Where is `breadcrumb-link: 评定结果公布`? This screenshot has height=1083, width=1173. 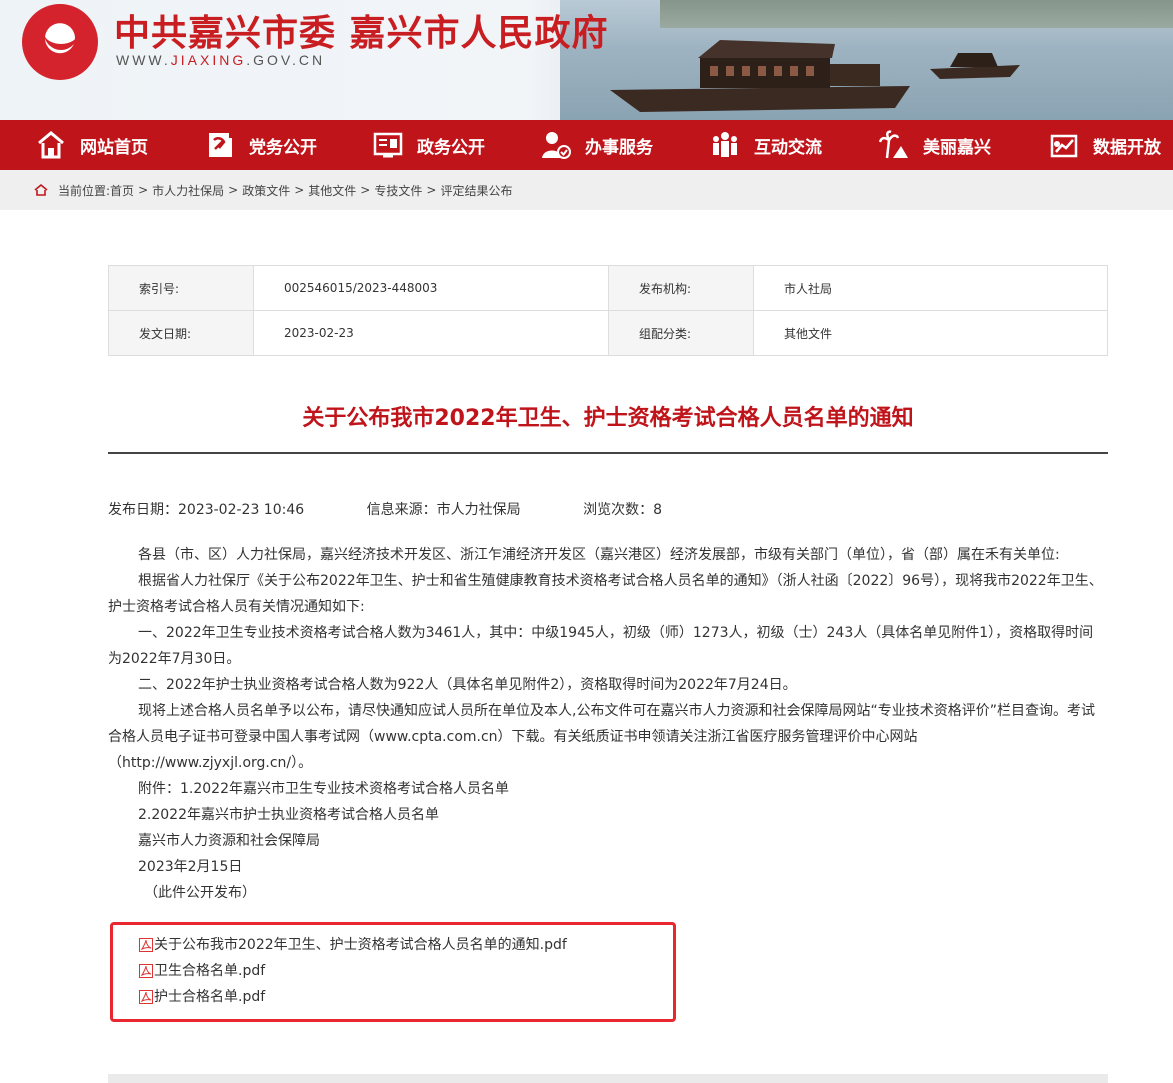 breadcrumb-link: 评定结果公布 is located at coordinates (476, 190).